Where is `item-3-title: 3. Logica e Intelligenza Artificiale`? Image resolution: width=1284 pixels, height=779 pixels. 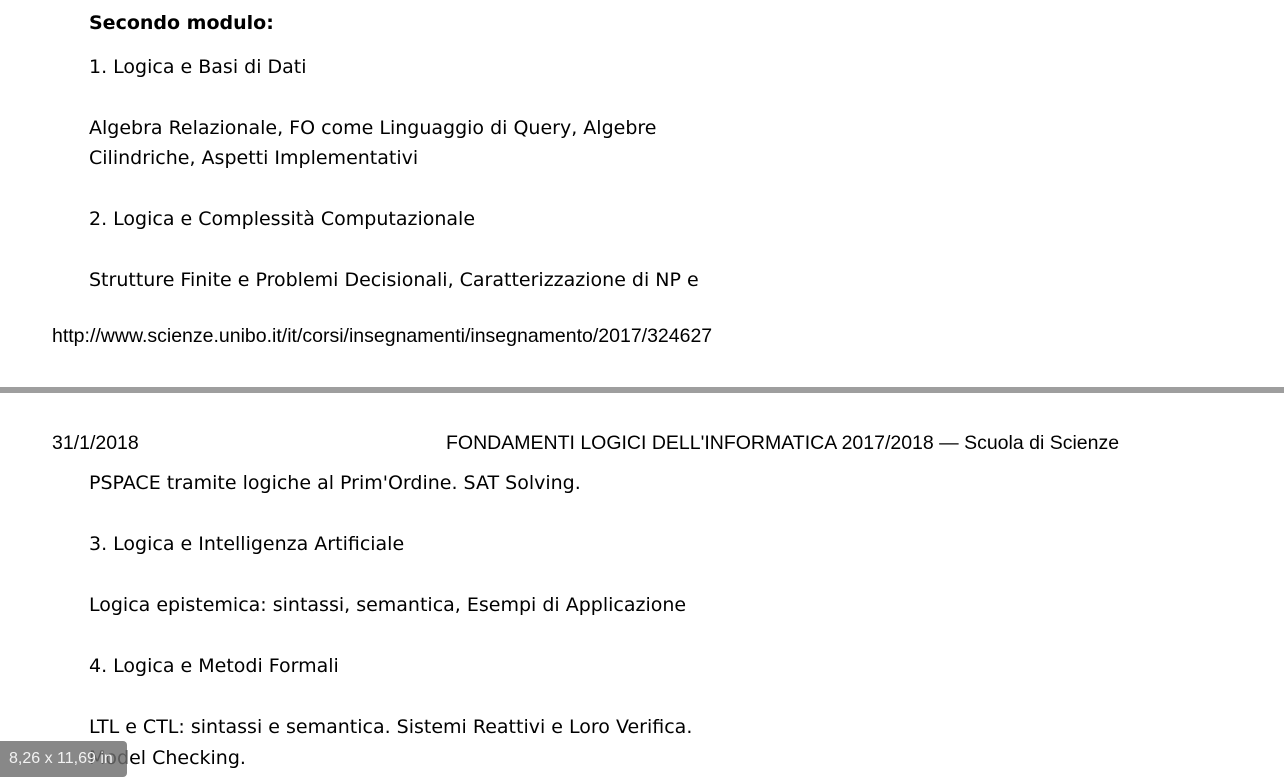 item-3-title: 3. Logica e Intelligenza Artificiale is located at coordinates (247, 544).